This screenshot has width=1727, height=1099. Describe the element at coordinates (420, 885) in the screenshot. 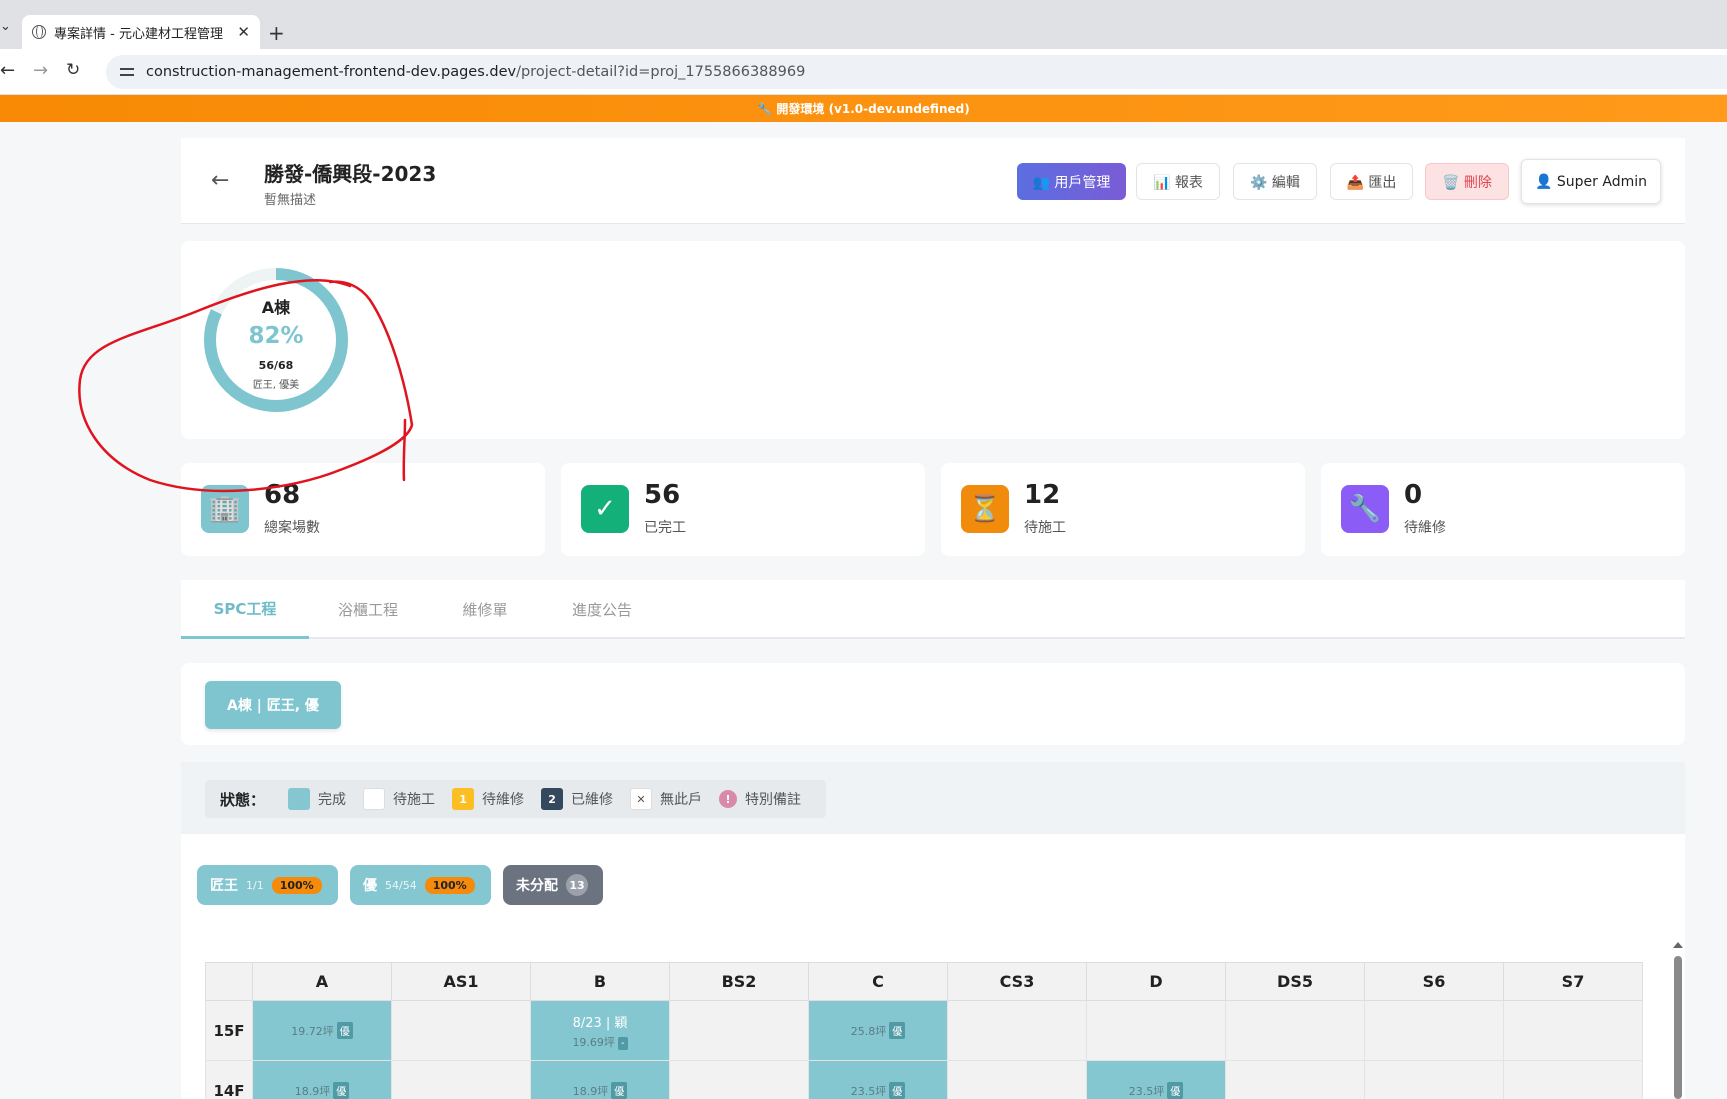

I see `team-chip: 優 54/54 100%` at that location.